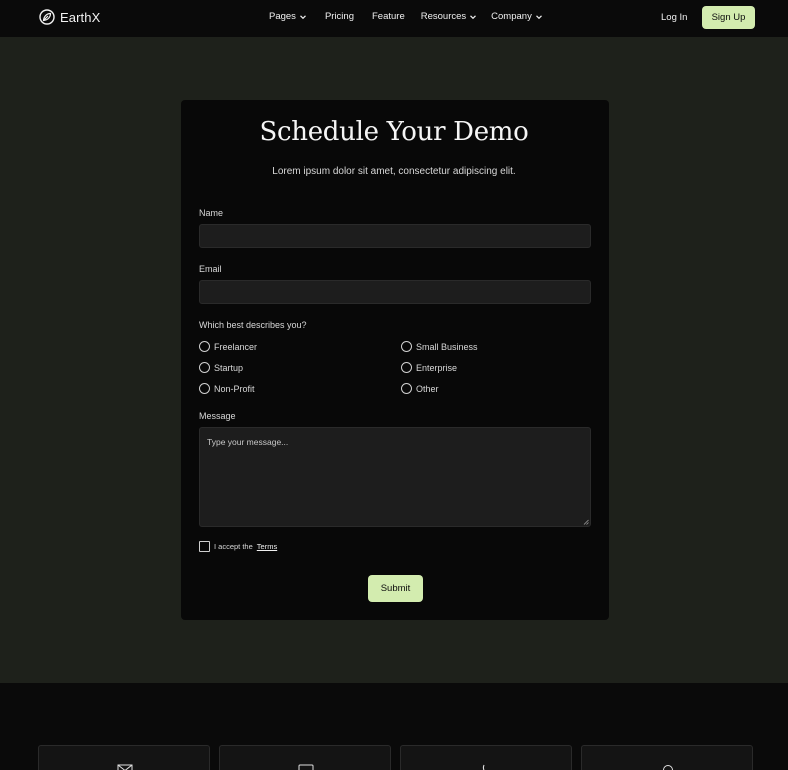 This screenshot has height=770, width=788. Describe the element at coordinates (395, 588) in the screenshot. I see `submit-button: Submit` at that location.